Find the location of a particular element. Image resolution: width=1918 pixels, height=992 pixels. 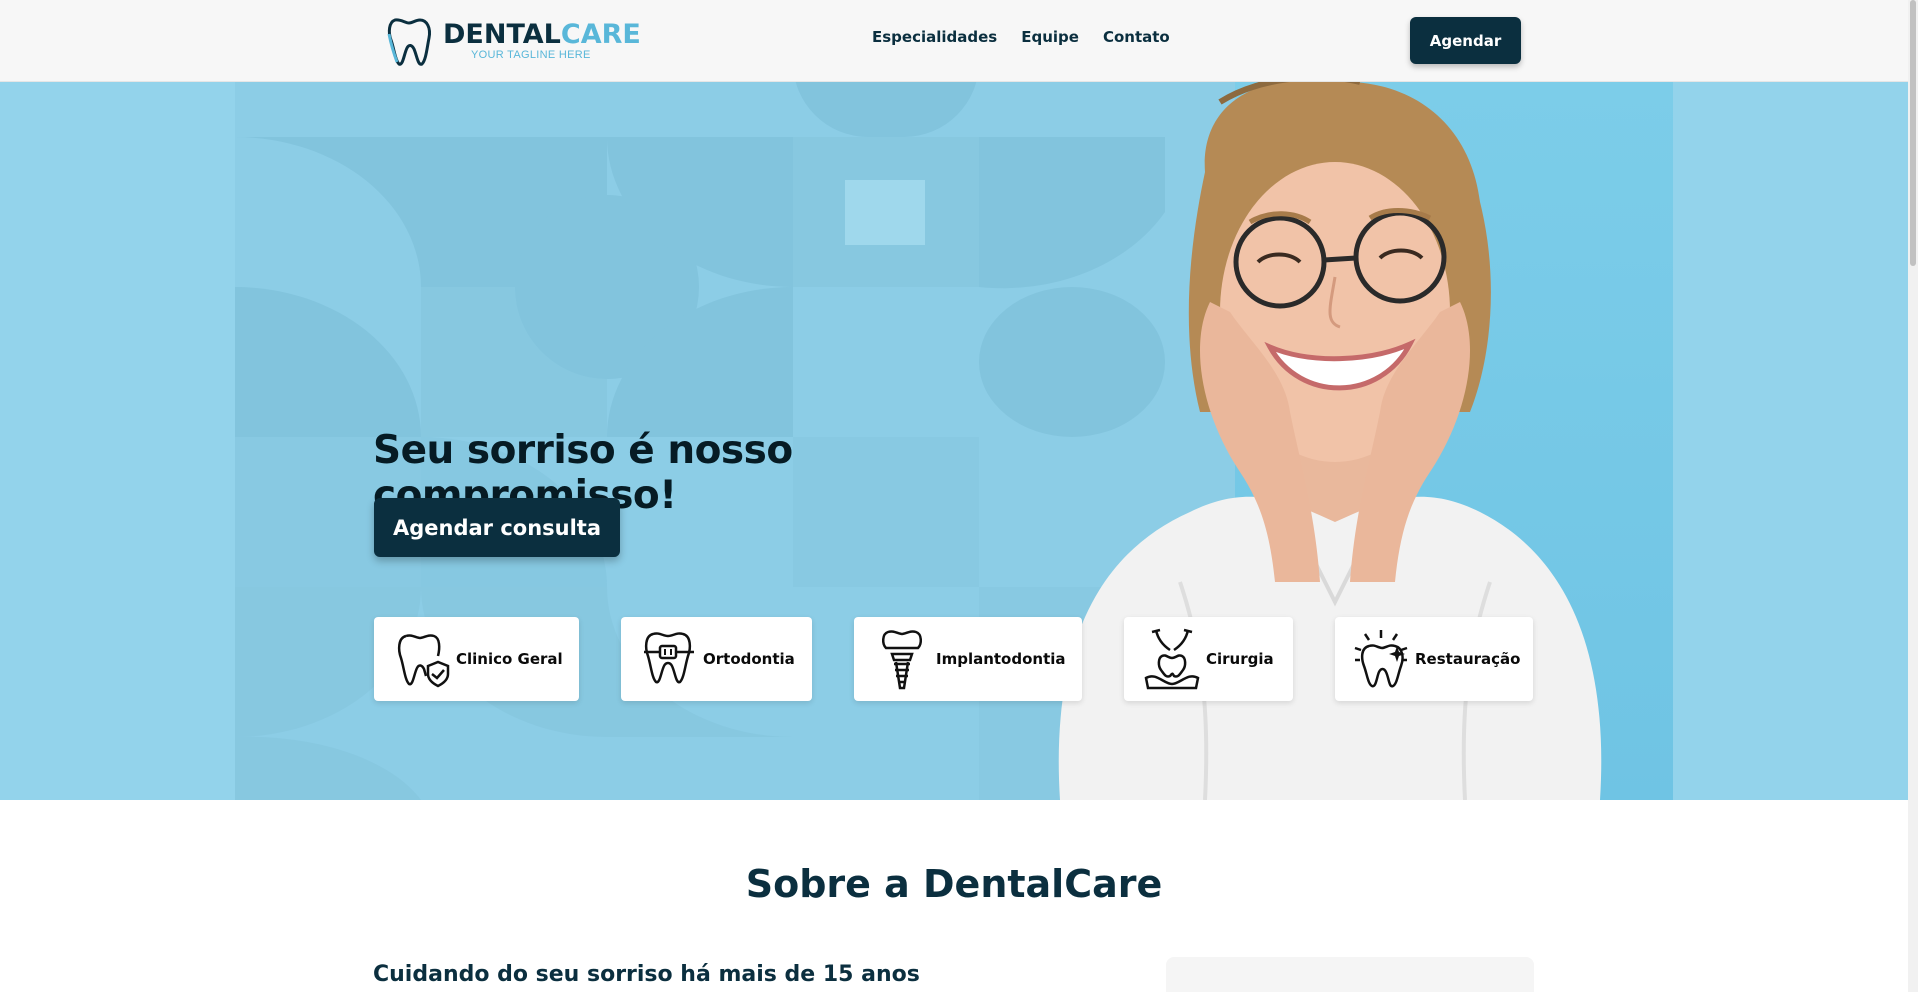

nav-link-contato: Contato is located at coordinates (1136, 37).